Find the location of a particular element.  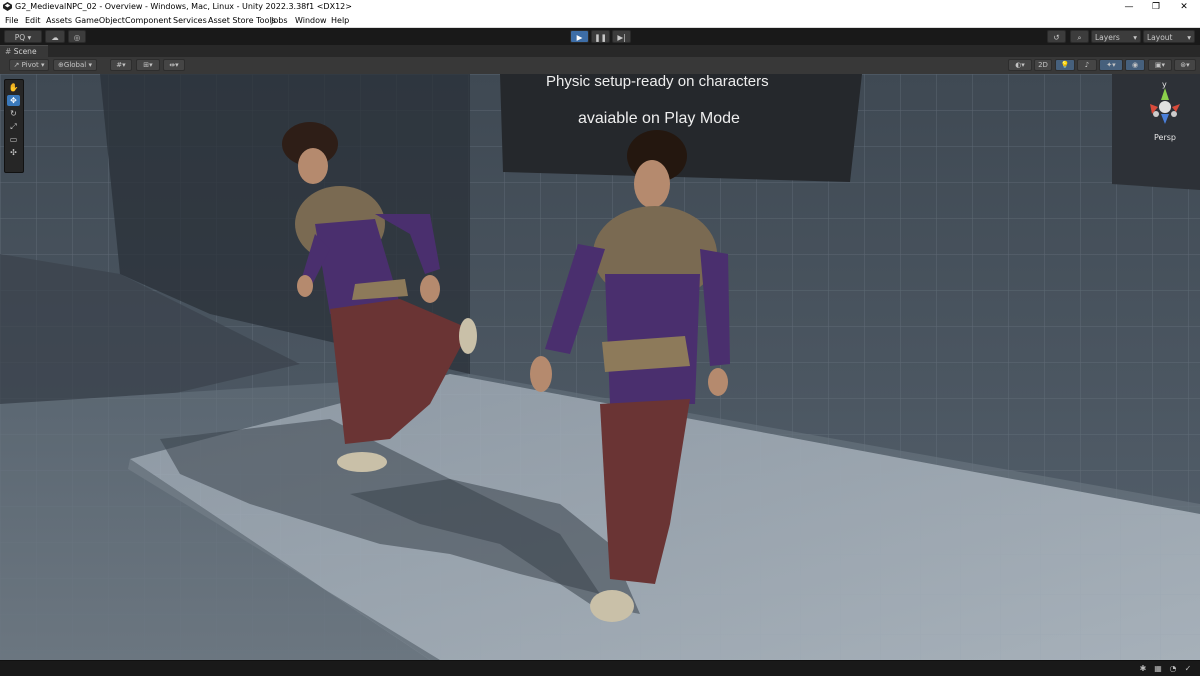

collab-button: ◎ is located at coordinates (77, 36).